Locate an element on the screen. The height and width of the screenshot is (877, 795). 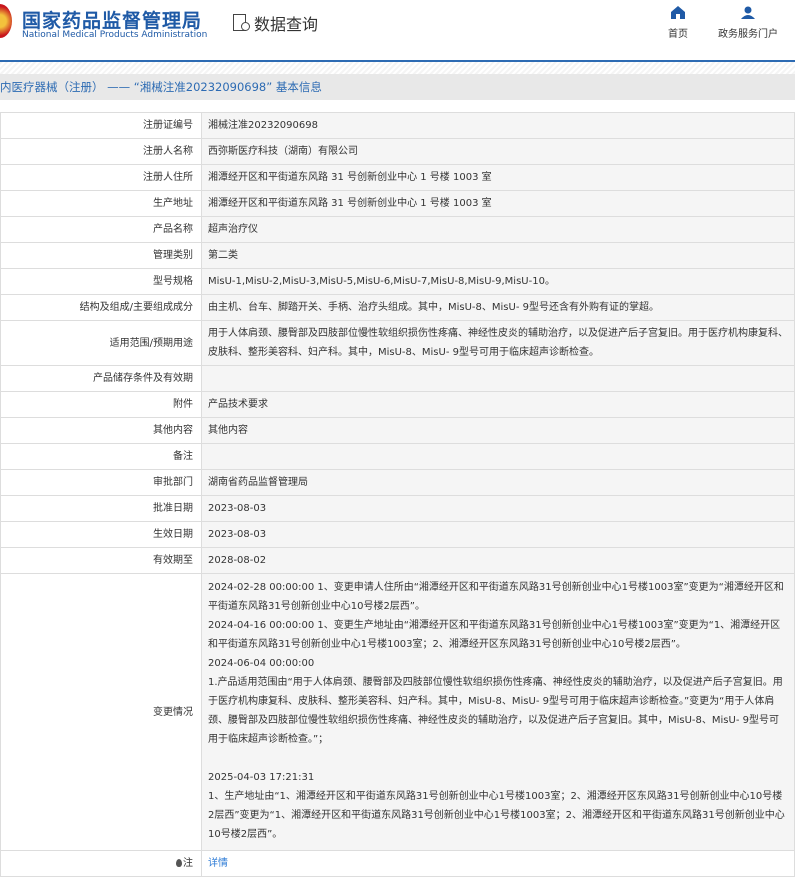
nav-home: 首页 is located at coordinates (678, 23).